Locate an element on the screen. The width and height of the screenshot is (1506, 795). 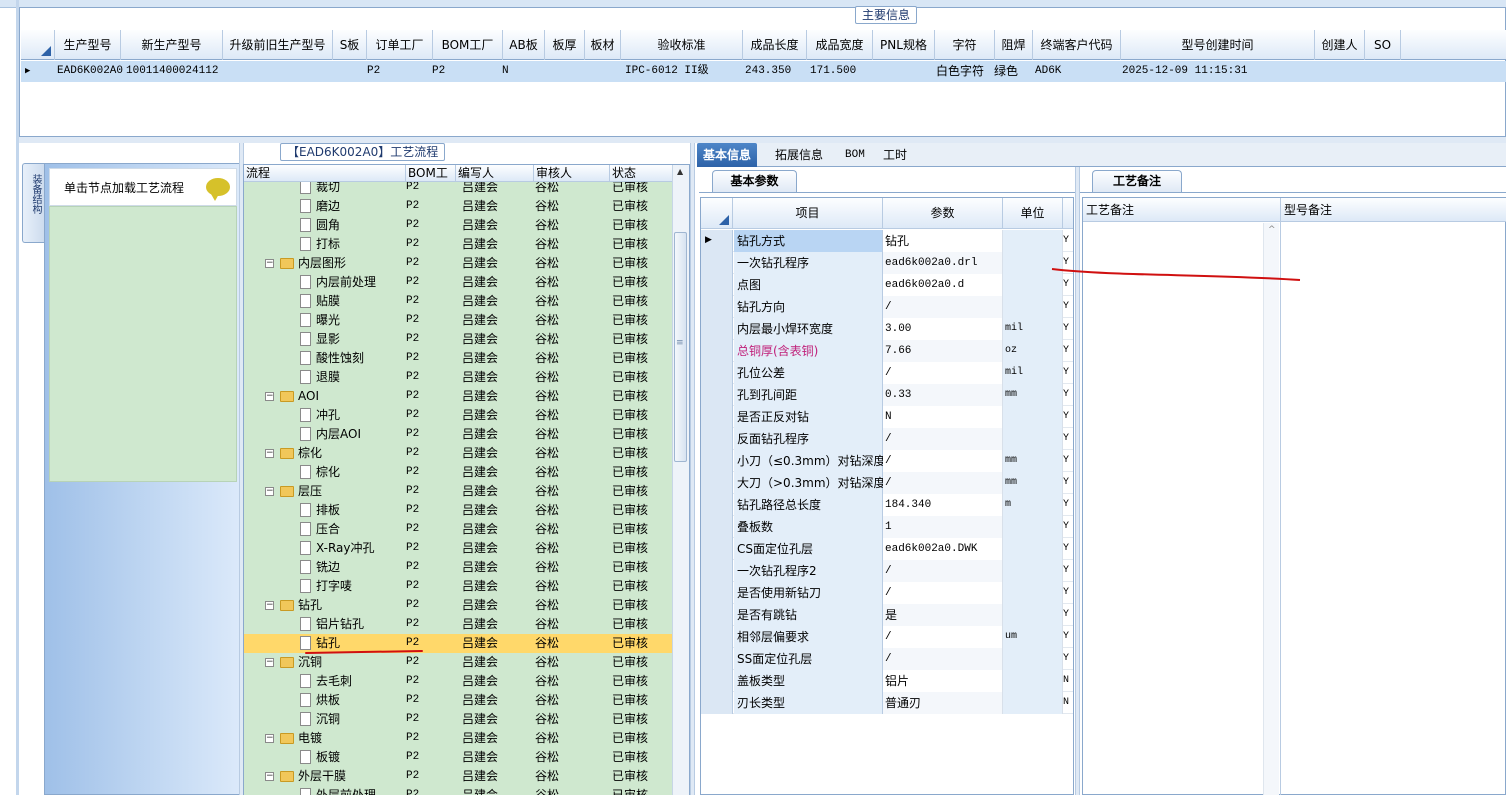
flow-tree-row: 铝片钻孔 P2 吕建会 谷松 已审核 is located at coordinates (458, 624).